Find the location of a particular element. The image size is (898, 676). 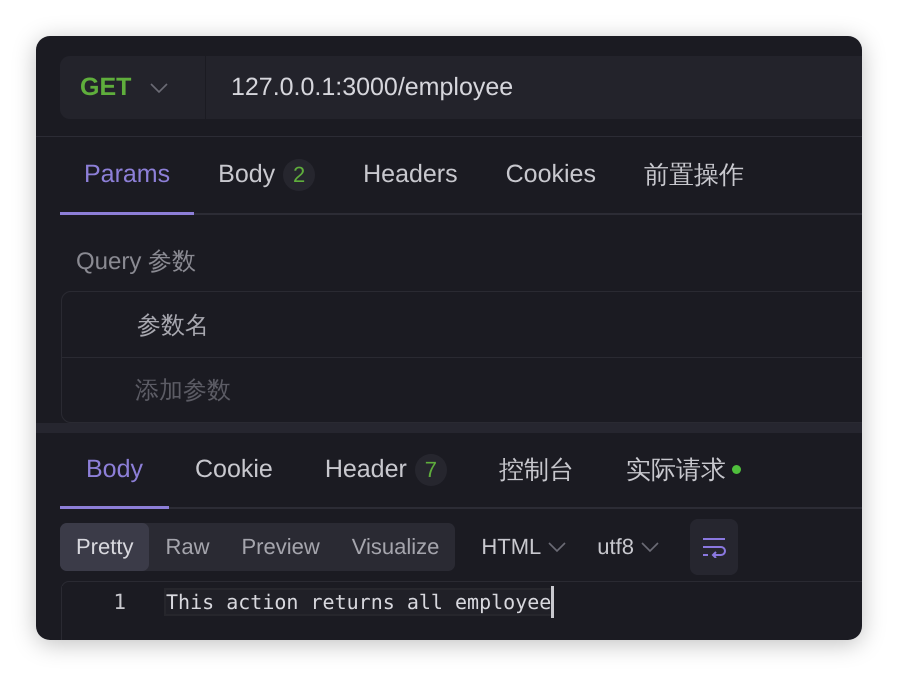

response-tab: Cookie is located at coordinates (233, 471).